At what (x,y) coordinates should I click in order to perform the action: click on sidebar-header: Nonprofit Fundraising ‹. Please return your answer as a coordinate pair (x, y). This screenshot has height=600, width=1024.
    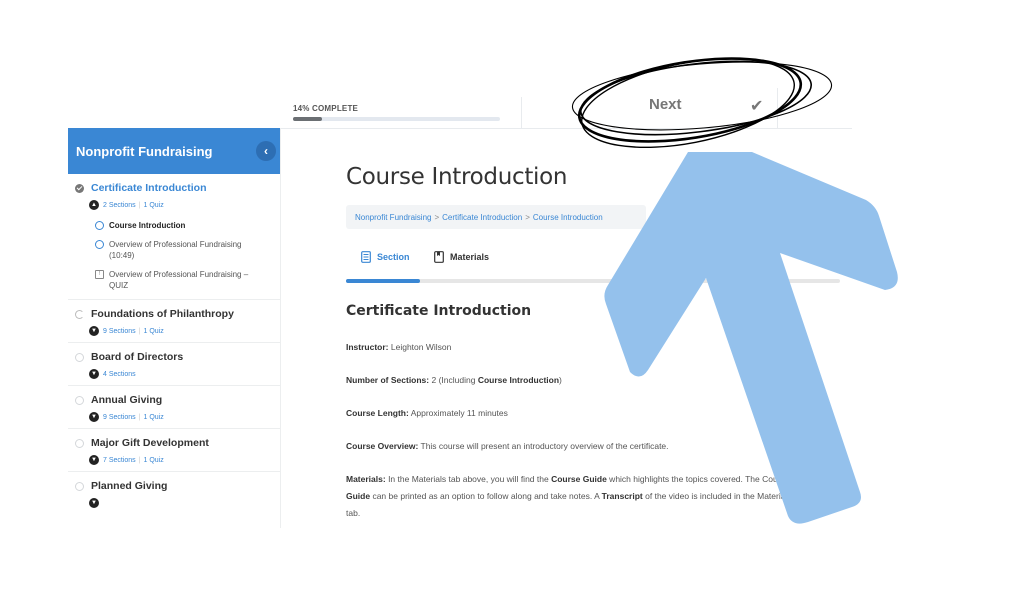
    Looking at the image, I should click on (174, 151).